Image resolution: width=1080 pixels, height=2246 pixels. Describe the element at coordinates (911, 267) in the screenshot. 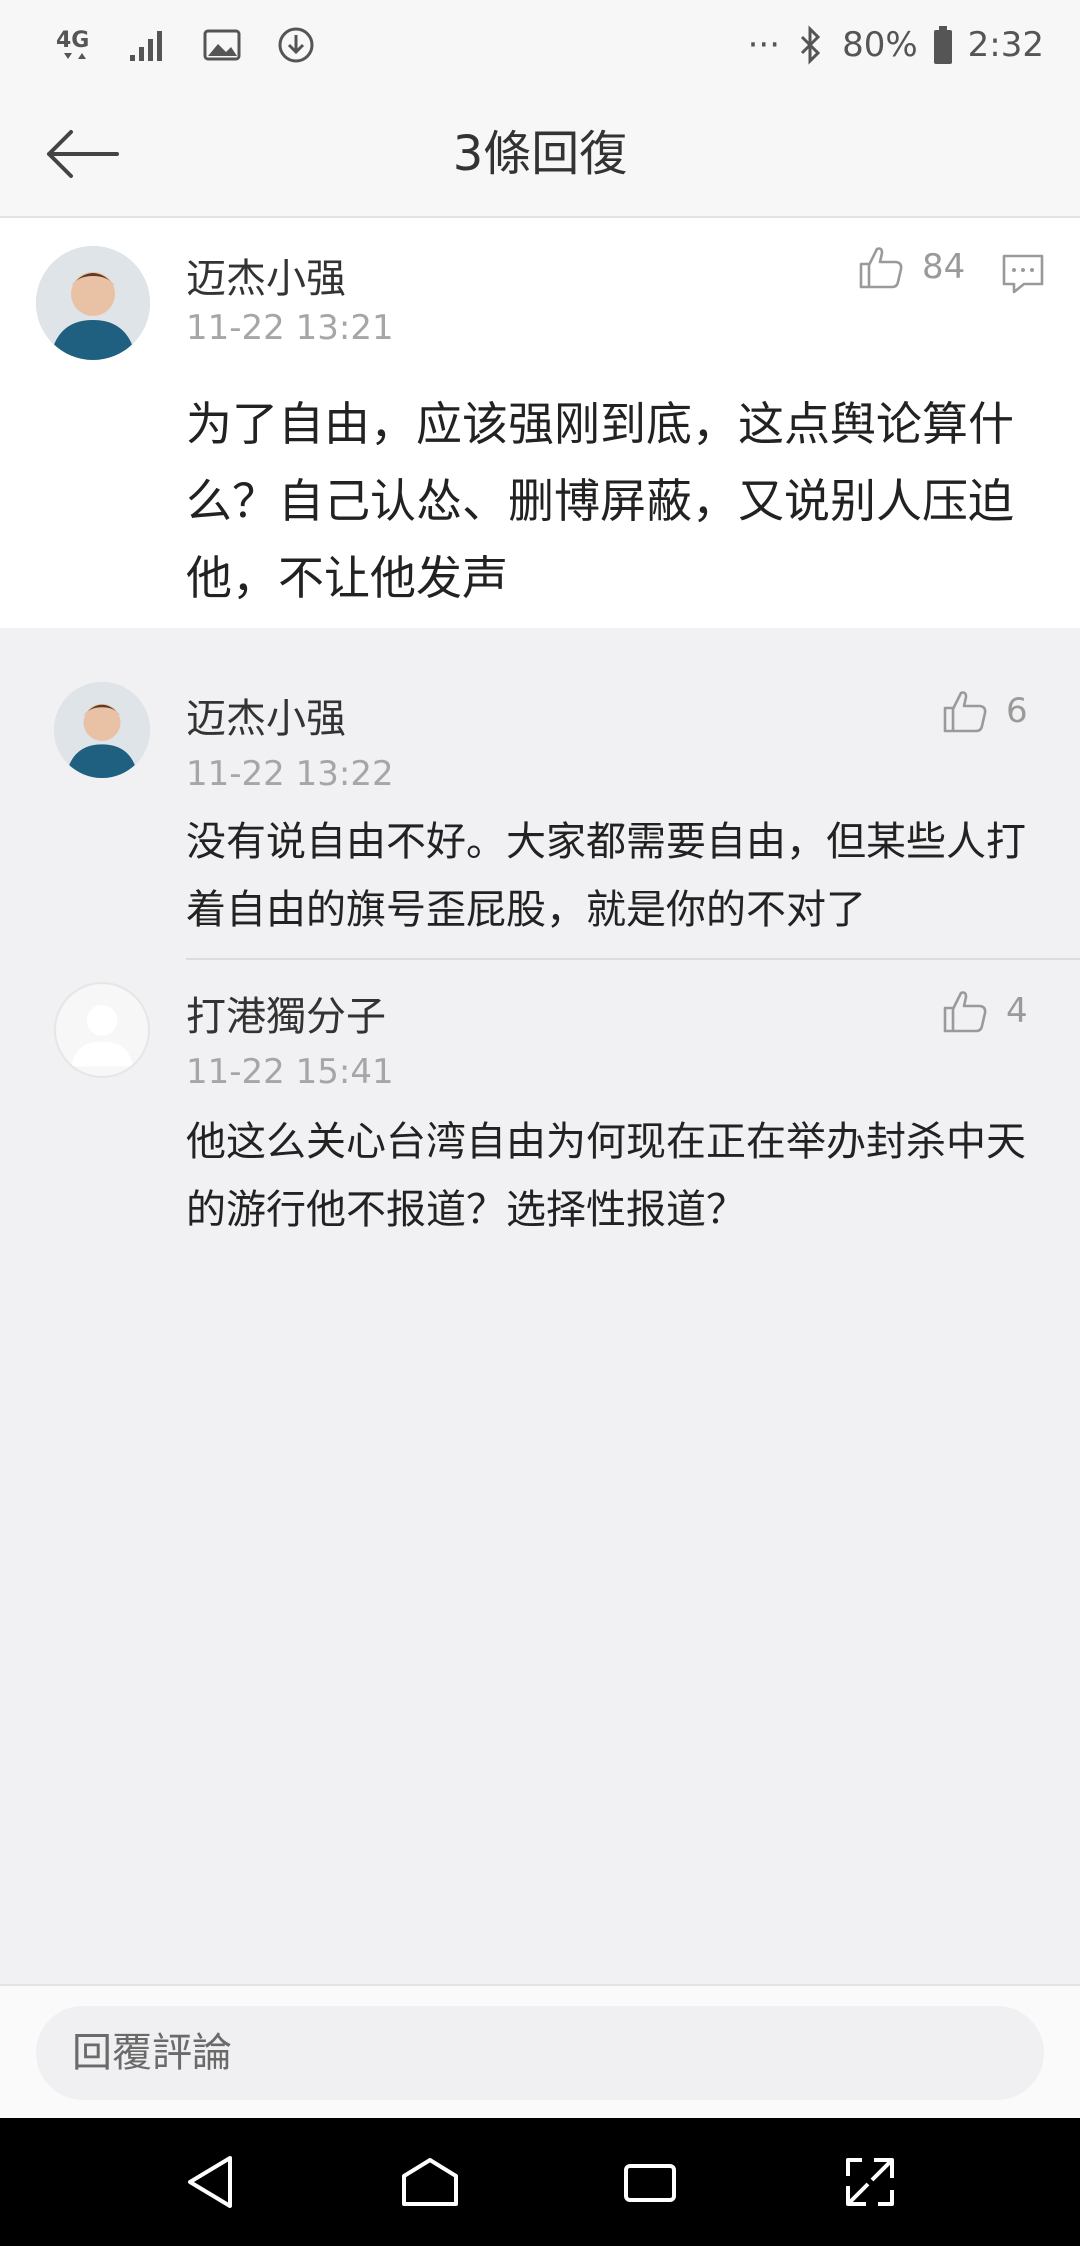

I see `like-button: 84` at that location.